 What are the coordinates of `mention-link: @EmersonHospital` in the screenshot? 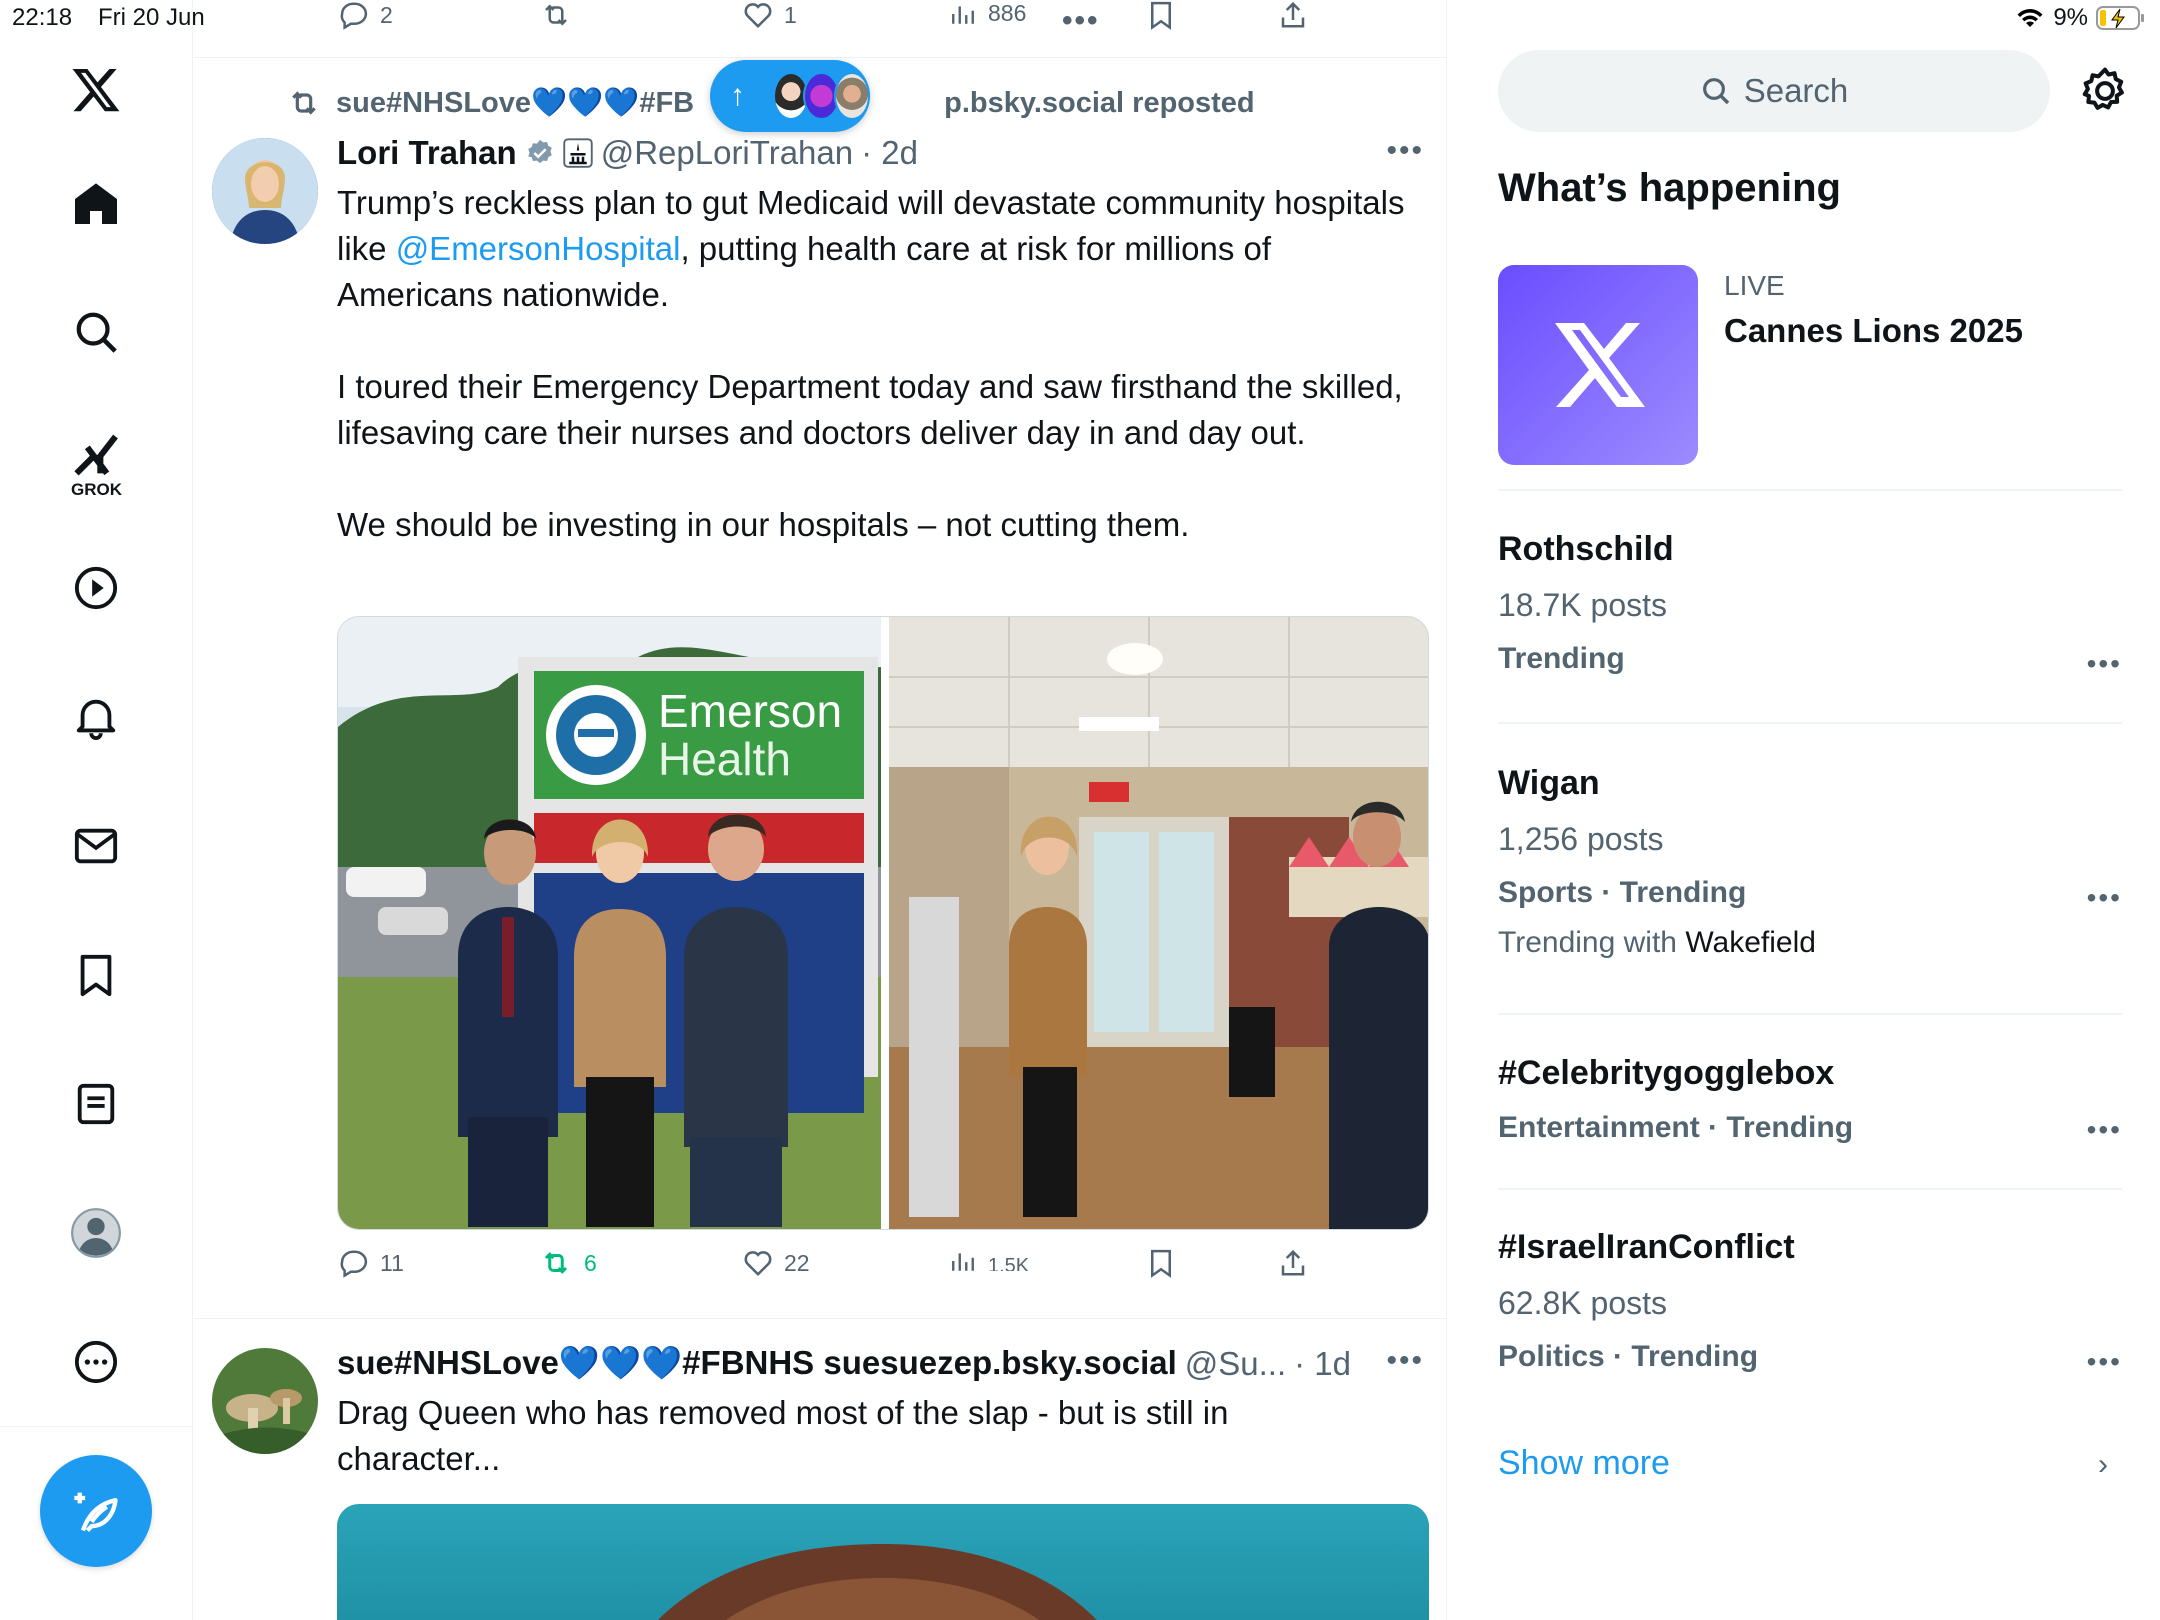 It's located at (538, 248).